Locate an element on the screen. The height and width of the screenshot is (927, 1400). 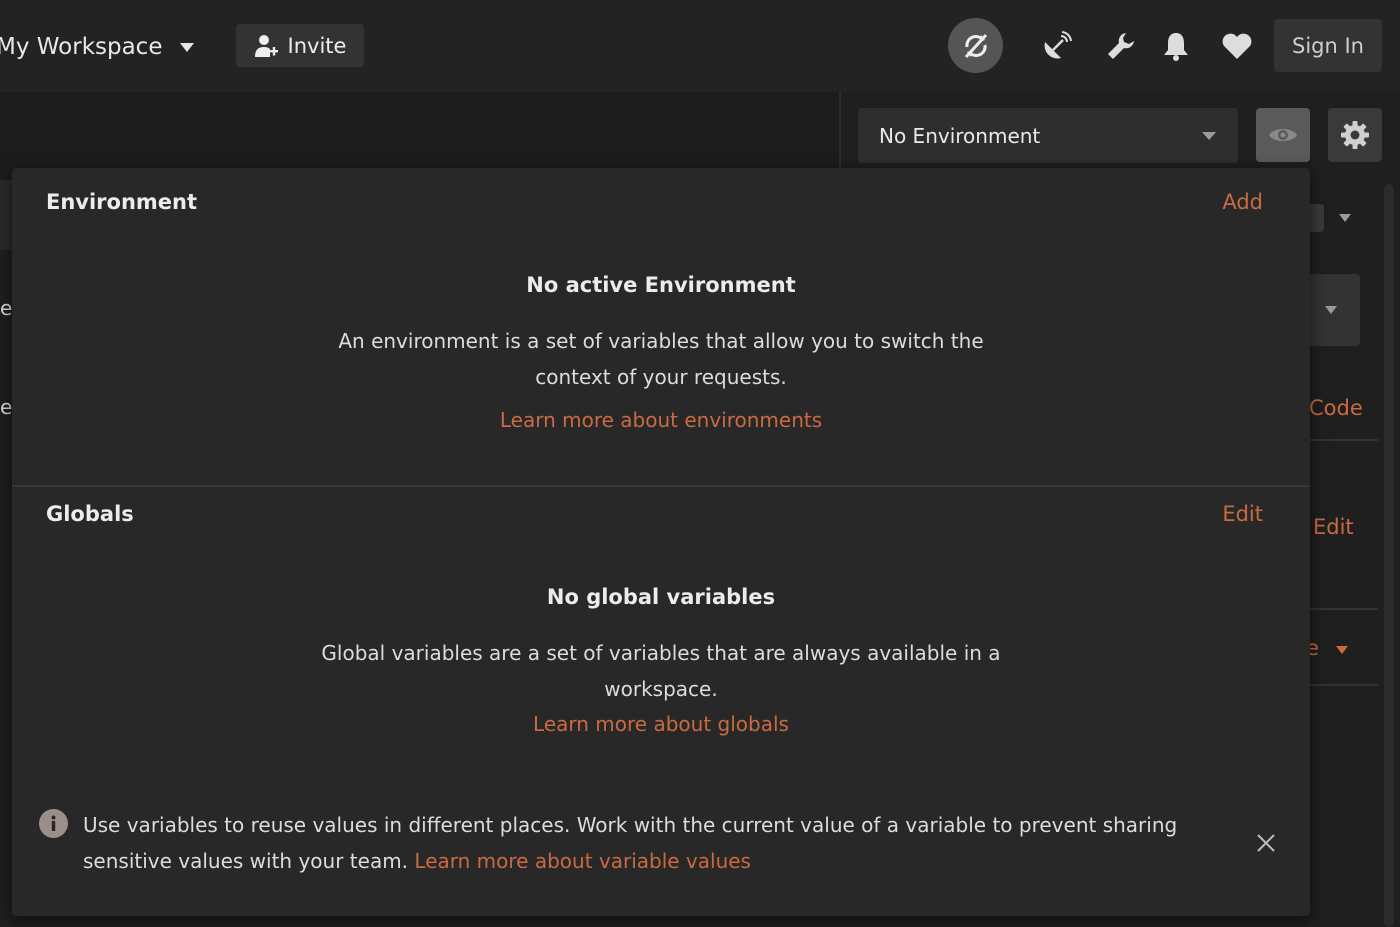
background-left-edge is located at coordinates (6, 215).